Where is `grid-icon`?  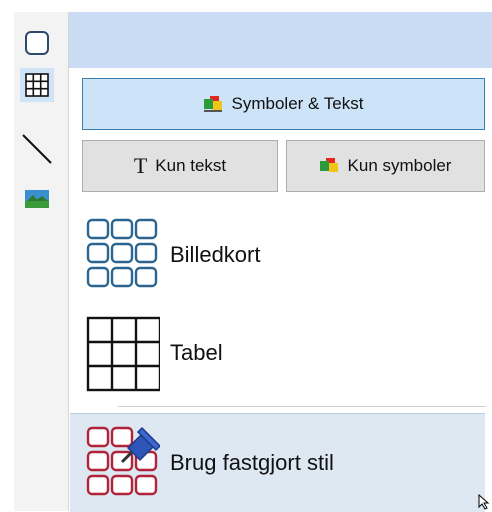
grid-icon is located at coordinates (37, 85).